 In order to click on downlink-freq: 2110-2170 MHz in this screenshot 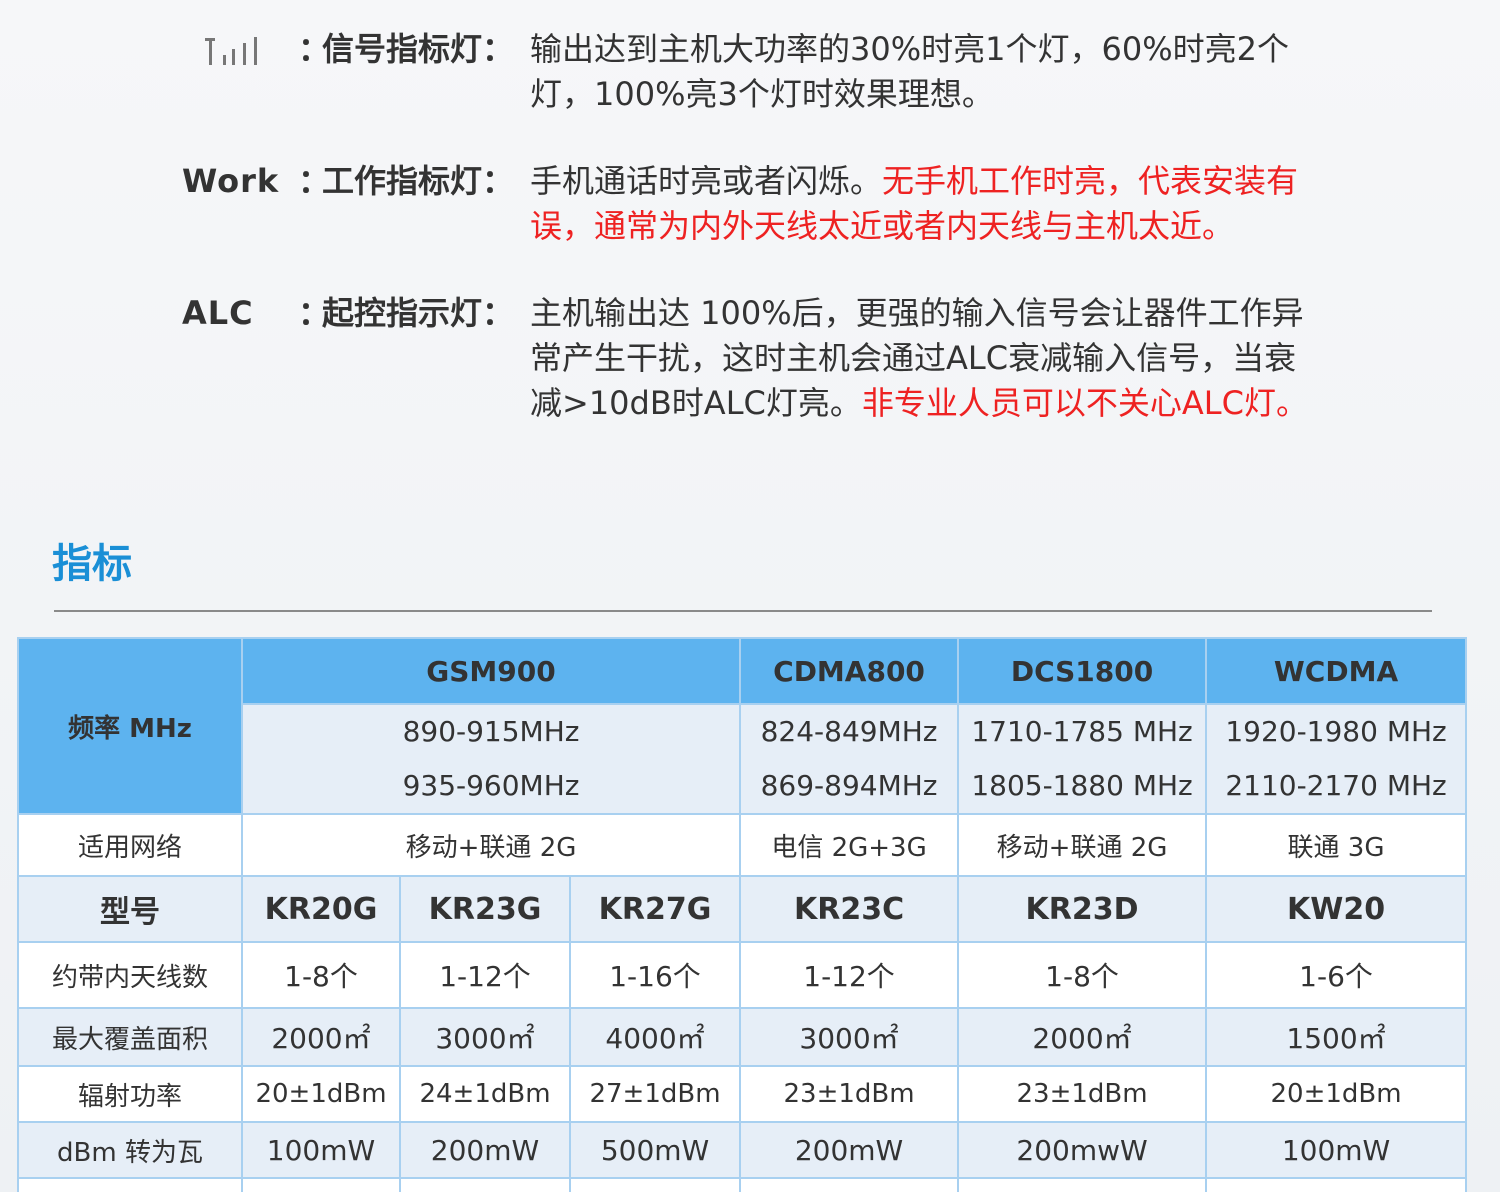, I will do `click(1336, 785)`.